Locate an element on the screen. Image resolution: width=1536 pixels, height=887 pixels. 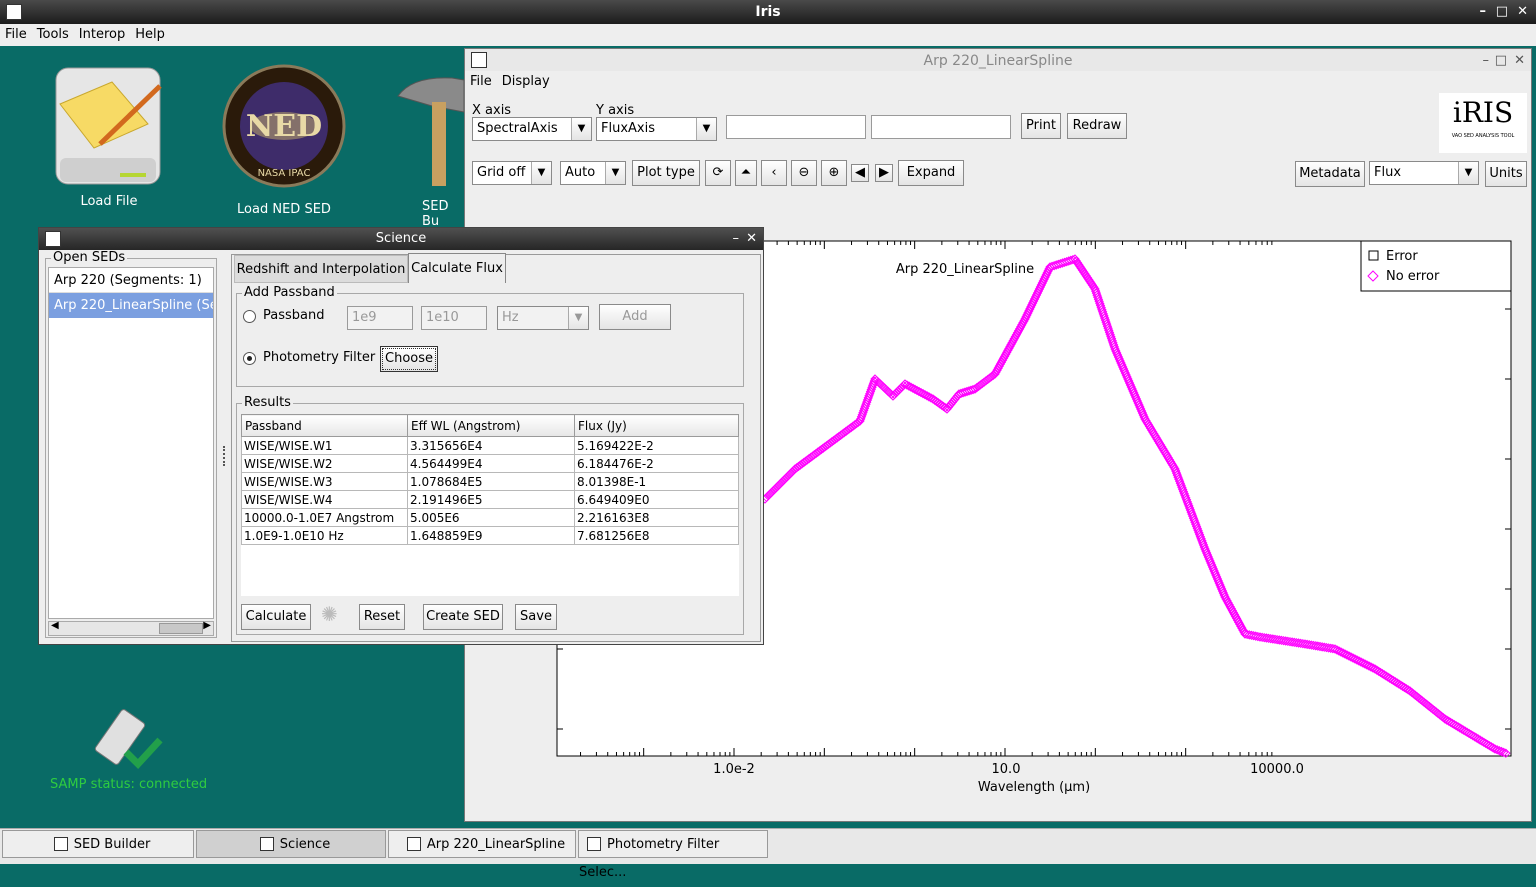
legend-no-error-text: No error is located at coordinates (1413, 276).